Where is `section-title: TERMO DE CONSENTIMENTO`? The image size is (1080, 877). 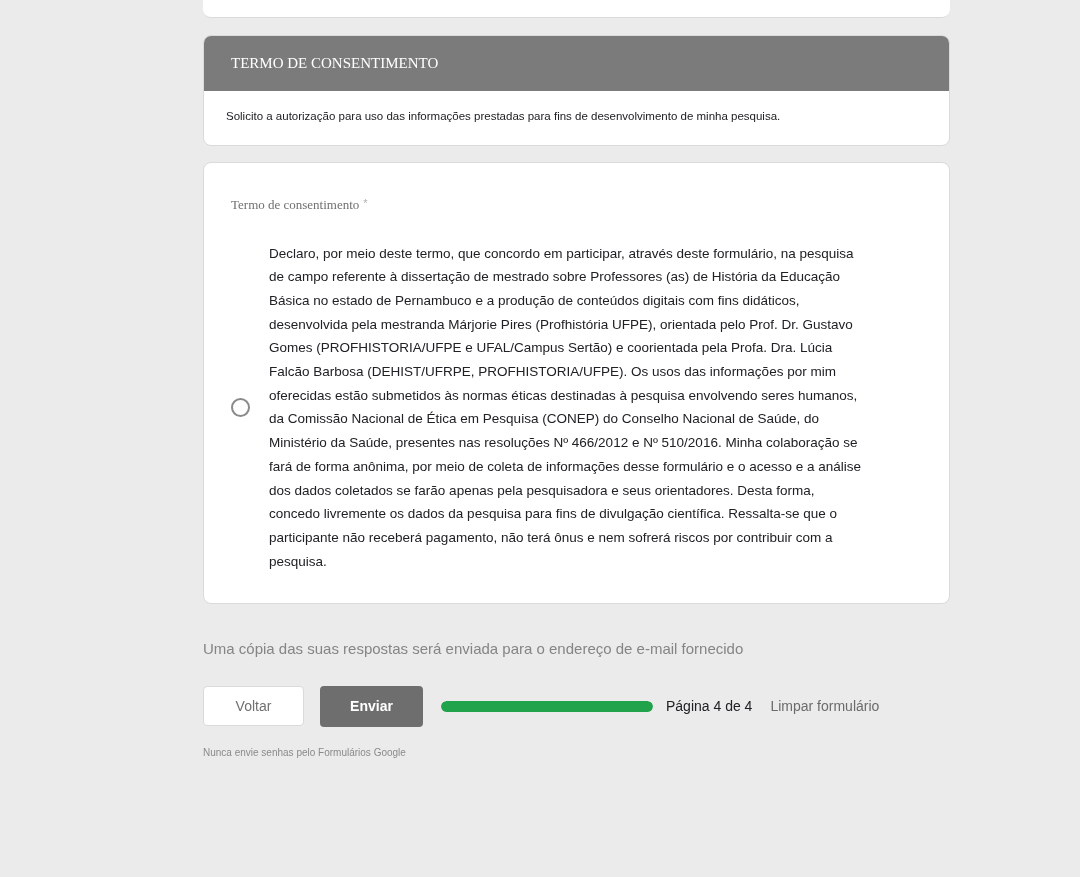 section-title: TERMO DE CONSENTIMENTO is located at coordinates (335, 64).